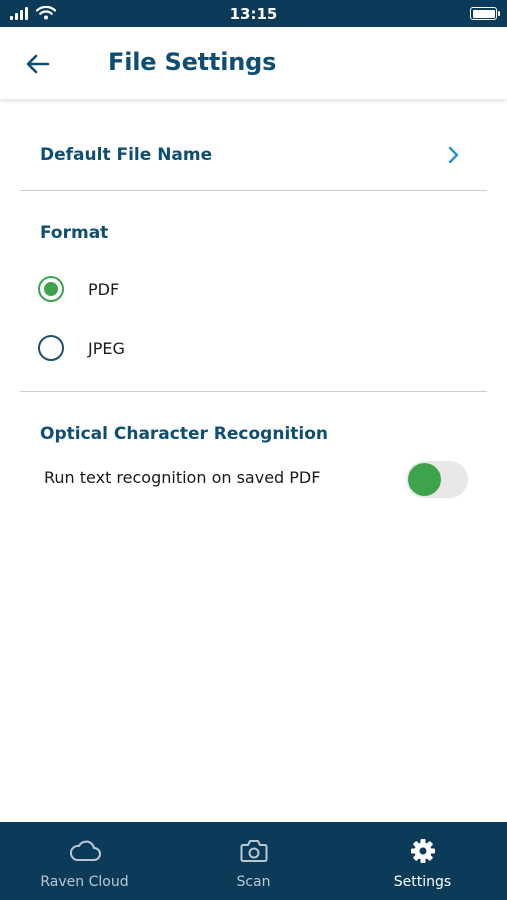  Describe the element at coordinates (33, 13) in the screenshot. I see `status-indicators` at that location.